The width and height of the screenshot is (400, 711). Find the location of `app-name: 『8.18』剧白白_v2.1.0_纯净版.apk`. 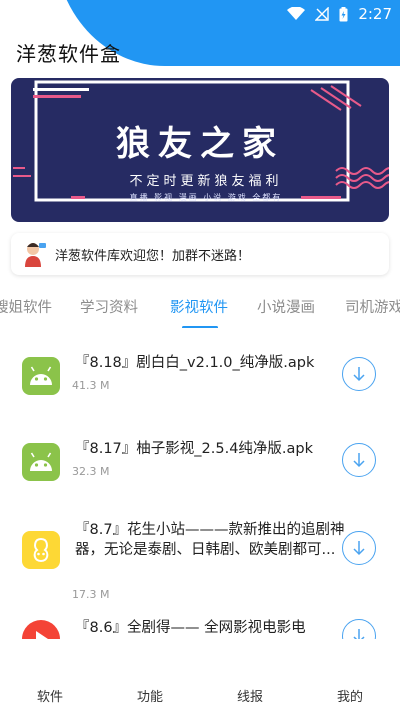

app-name: 『8.18』剧白白_v2.1.0_纯净版.apk is located at coordinates (195, 363).